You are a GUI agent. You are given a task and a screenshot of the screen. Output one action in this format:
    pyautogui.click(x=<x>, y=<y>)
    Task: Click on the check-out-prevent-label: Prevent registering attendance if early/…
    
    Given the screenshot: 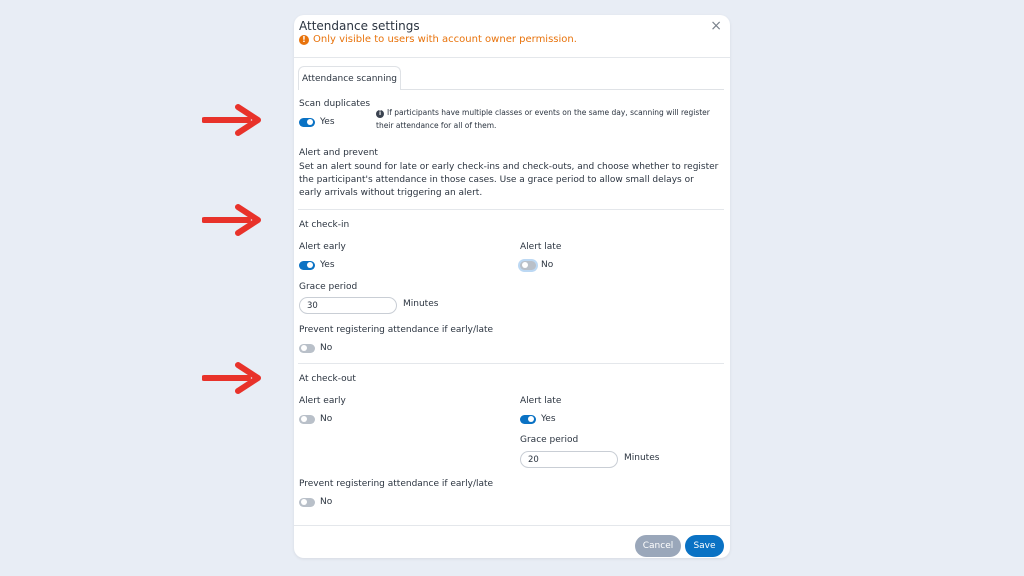 What is the action you would take?
    pyautogui.click(x=396, y=484)
    